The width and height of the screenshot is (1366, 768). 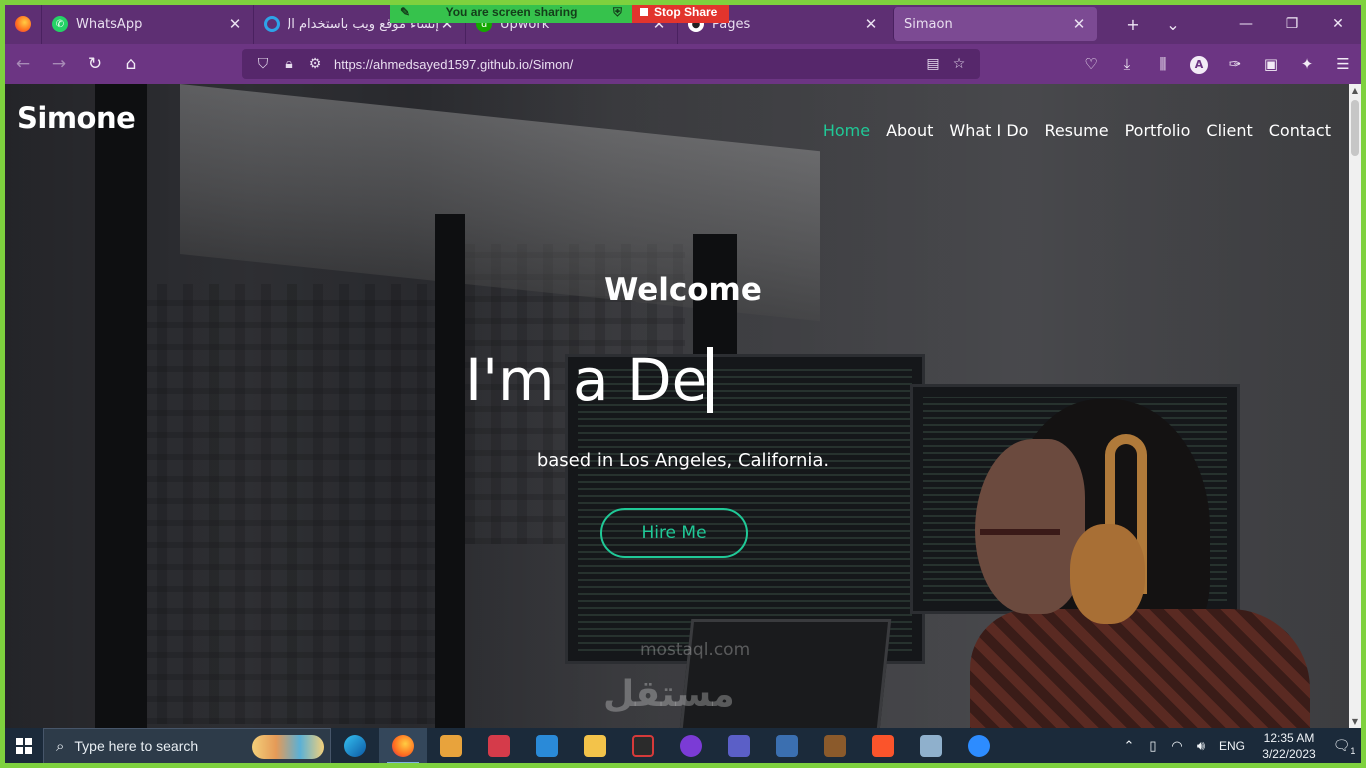 What do you see at coordinates (1292, 24) in the screenshot?
I see `restore-icon: ❐` at bounding box center [1292, 24].